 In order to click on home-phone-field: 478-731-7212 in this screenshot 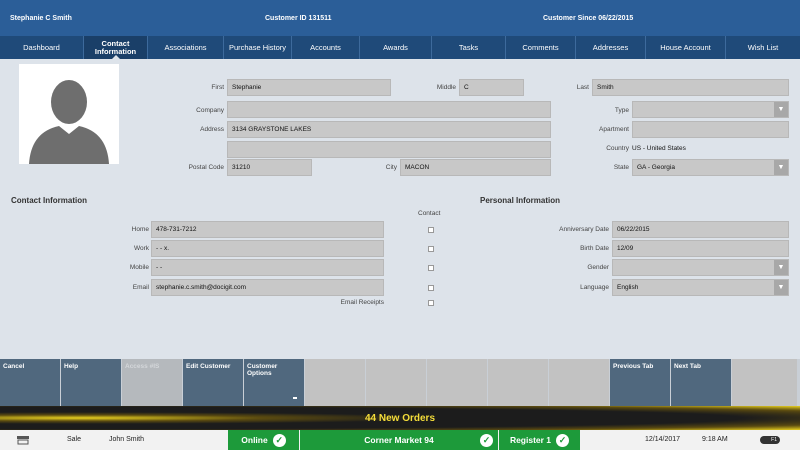, I will do `click(267, 229)`.